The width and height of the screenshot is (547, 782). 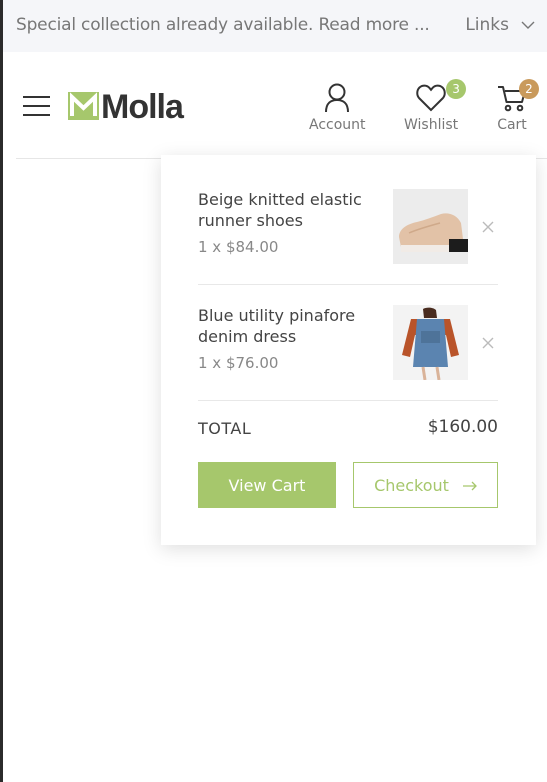 I want to click on wishlist-link: 3 Wishlist, so click(x=435, y=106).